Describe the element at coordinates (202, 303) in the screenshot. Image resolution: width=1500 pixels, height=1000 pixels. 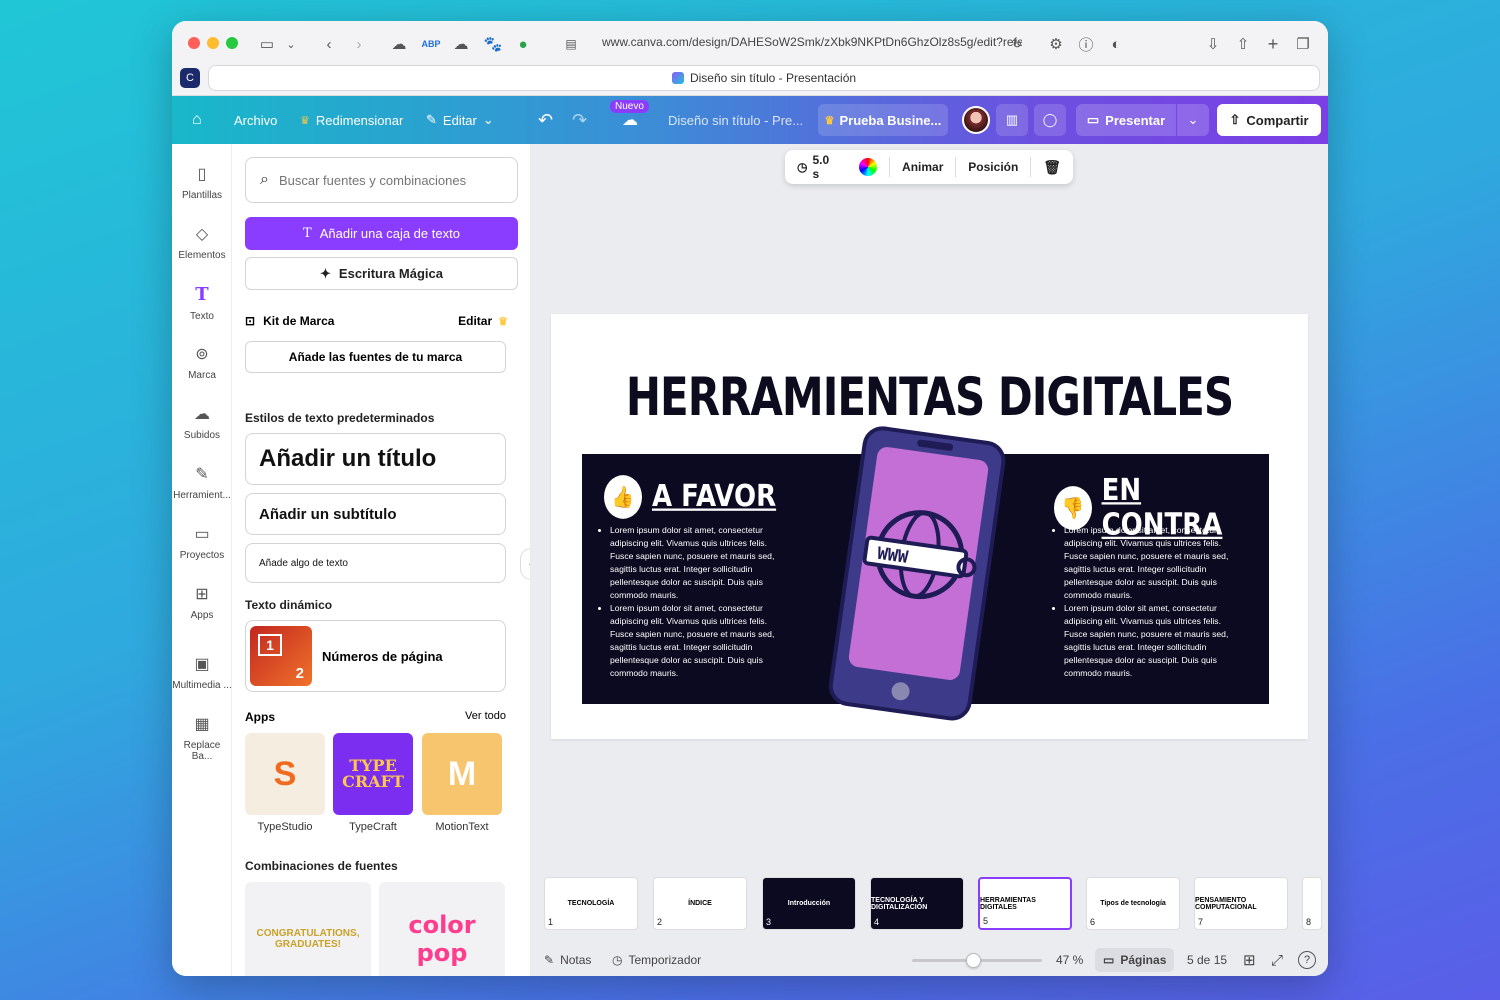
I see `rail-item-text: T Texto` at that location.